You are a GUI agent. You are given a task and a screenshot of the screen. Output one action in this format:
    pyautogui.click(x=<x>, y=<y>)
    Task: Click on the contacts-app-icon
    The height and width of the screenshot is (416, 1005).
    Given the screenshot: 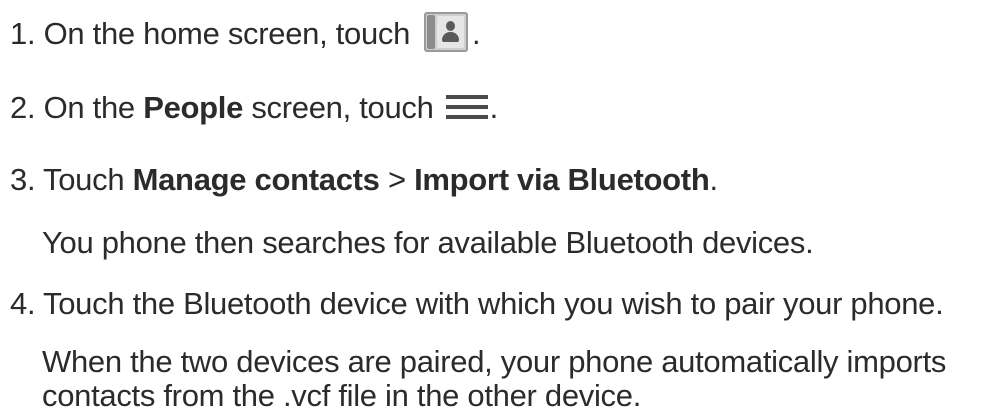 What is the action you would take?
    pyautogui.click(x=446, y=32)
    